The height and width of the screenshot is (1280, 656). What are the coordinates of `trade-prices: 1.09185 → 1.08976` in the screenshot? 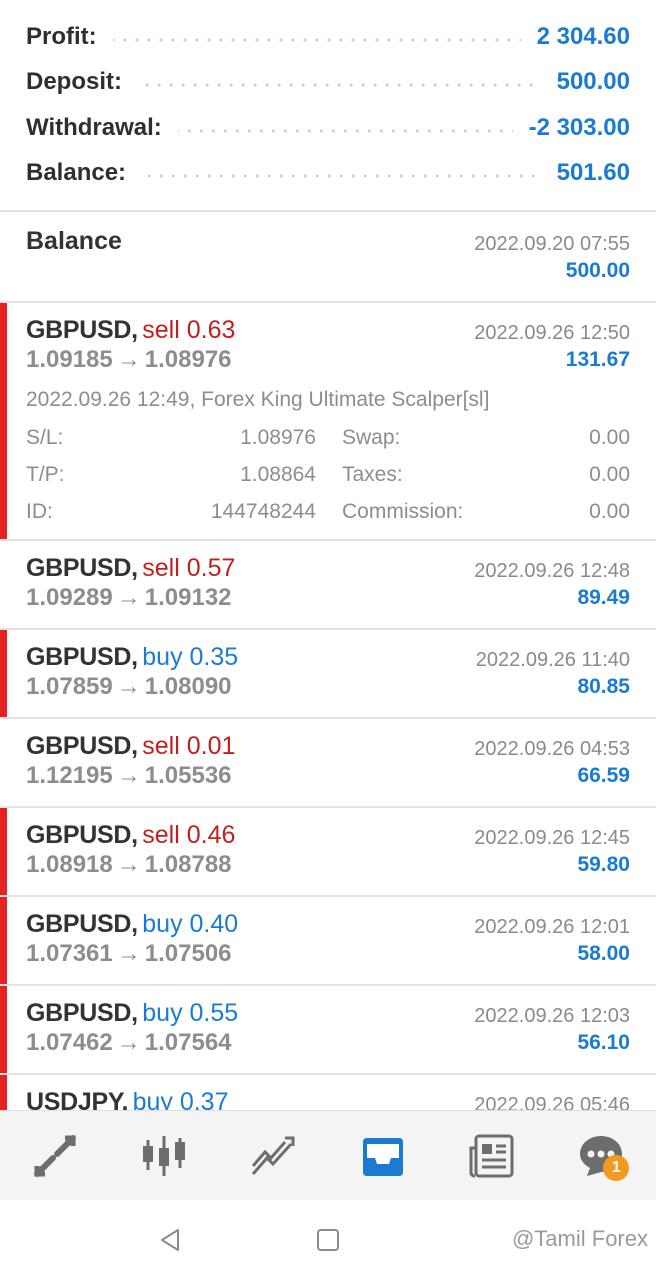 It's located at (129, 360).